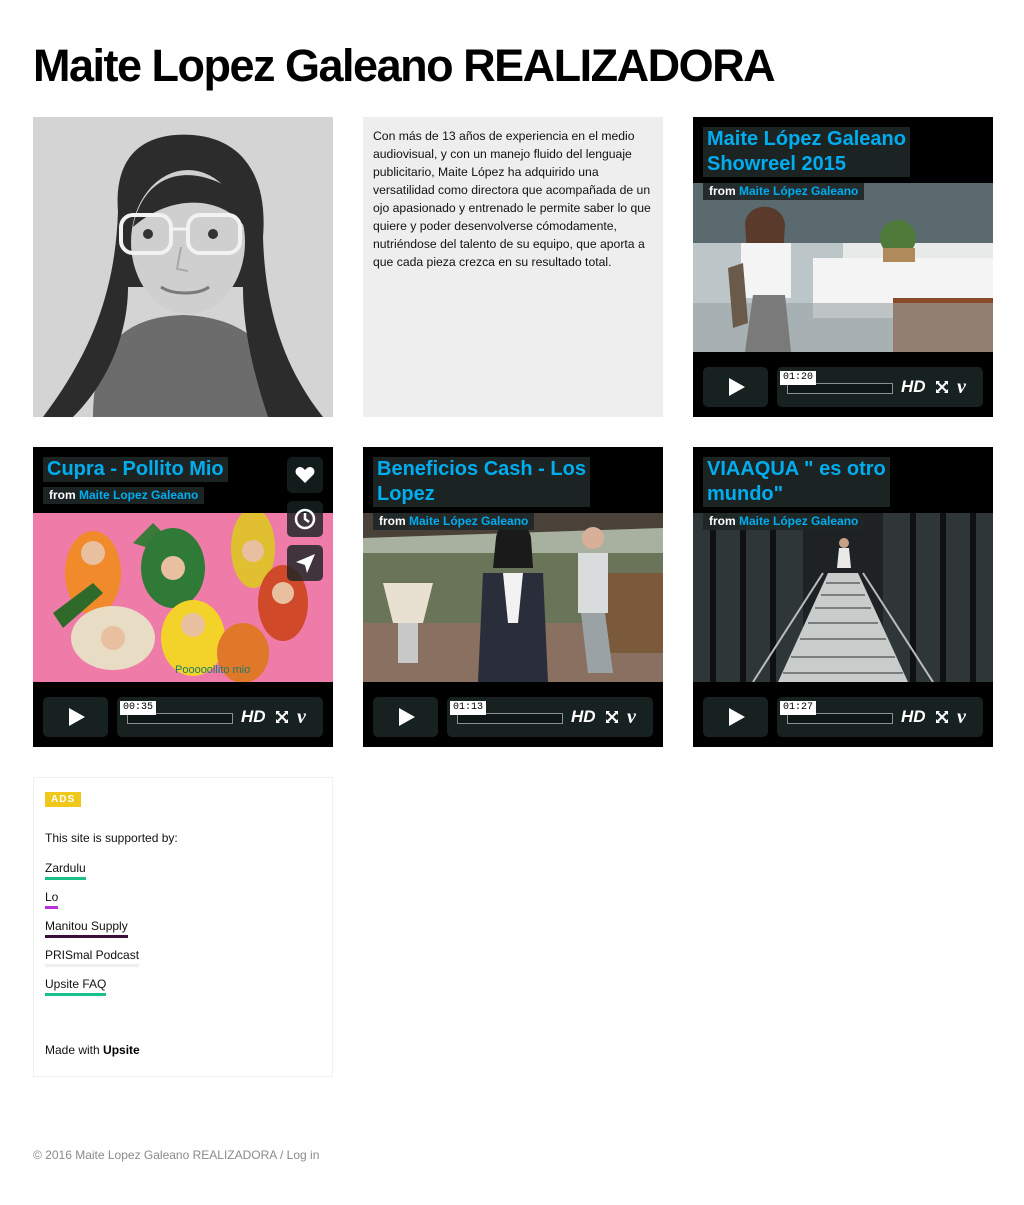 The height and width of the screenshot is (1205, 1024). Describe the element at coordinates (121, 1050) in the screenshot. I see `upsite-link: Upsite` at that location.